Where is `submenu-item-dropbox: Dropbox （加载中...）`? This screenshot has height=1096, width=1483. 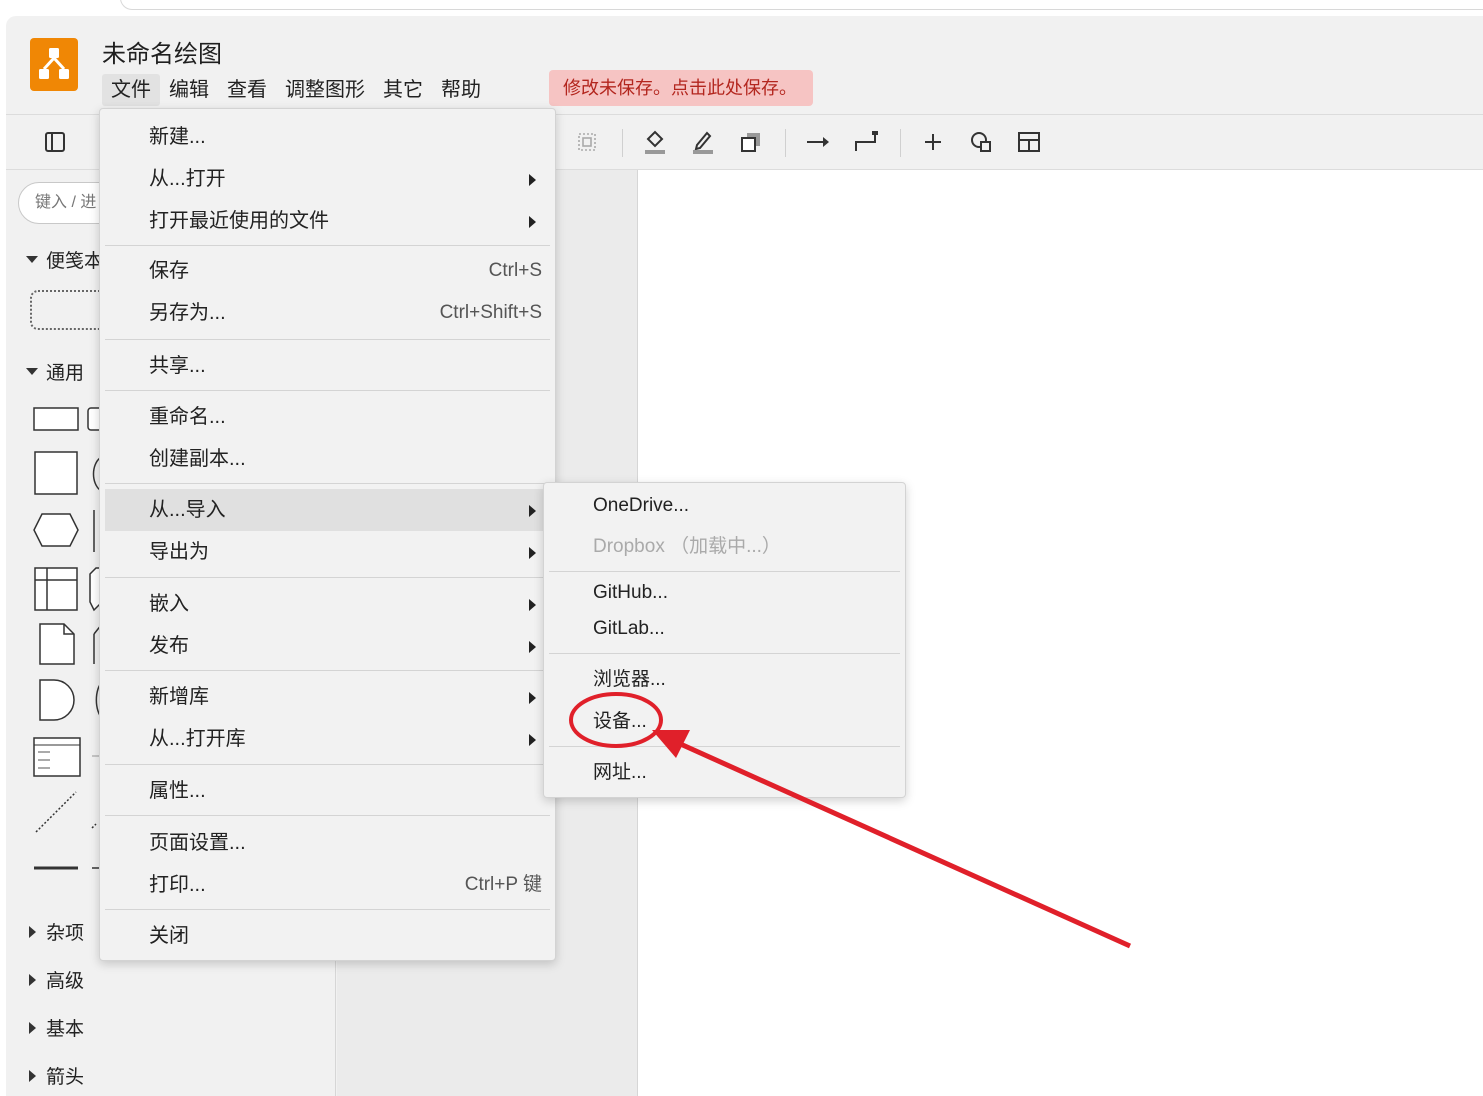
submenu-item-dropbox: Dropbox （加载中...） is located at coordinates (687, 546).